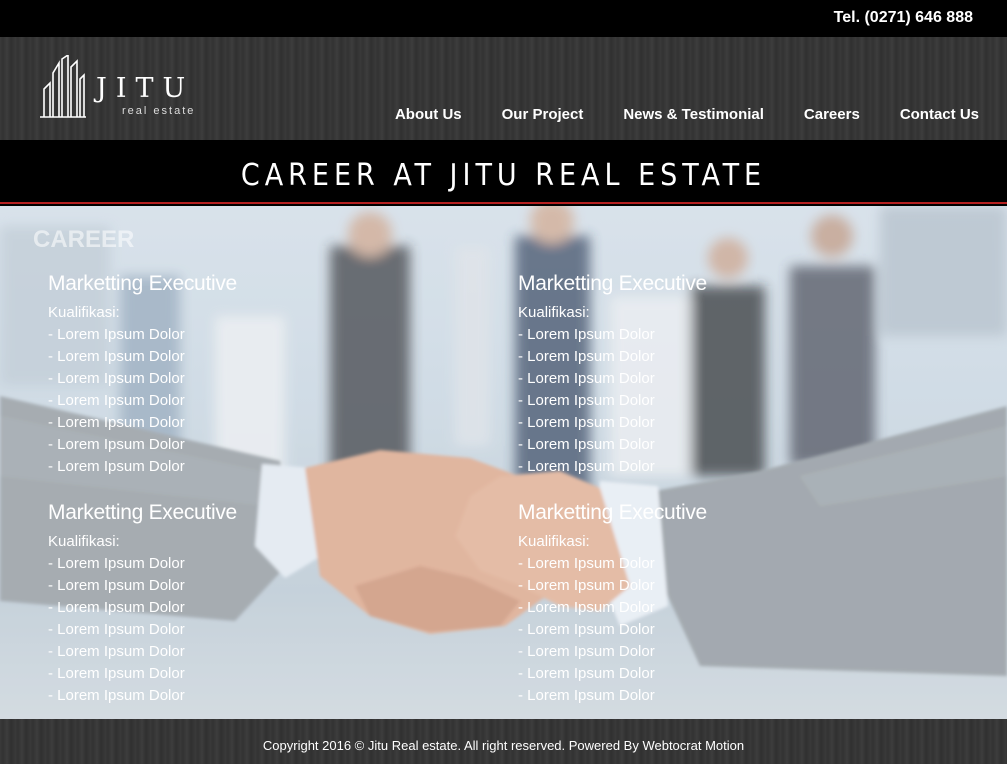 Image resolution: width=1007 pixels, height=764 pixels. I want to click on logo-subtitle: real estate, so click(159, 111).